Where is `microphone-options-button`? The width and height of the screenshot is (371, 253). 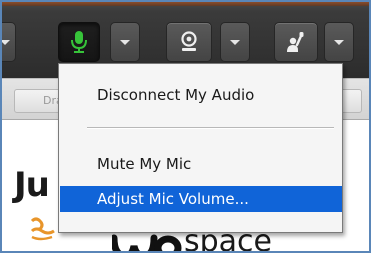
microphone-options-button is located at coordinates (125, 42).